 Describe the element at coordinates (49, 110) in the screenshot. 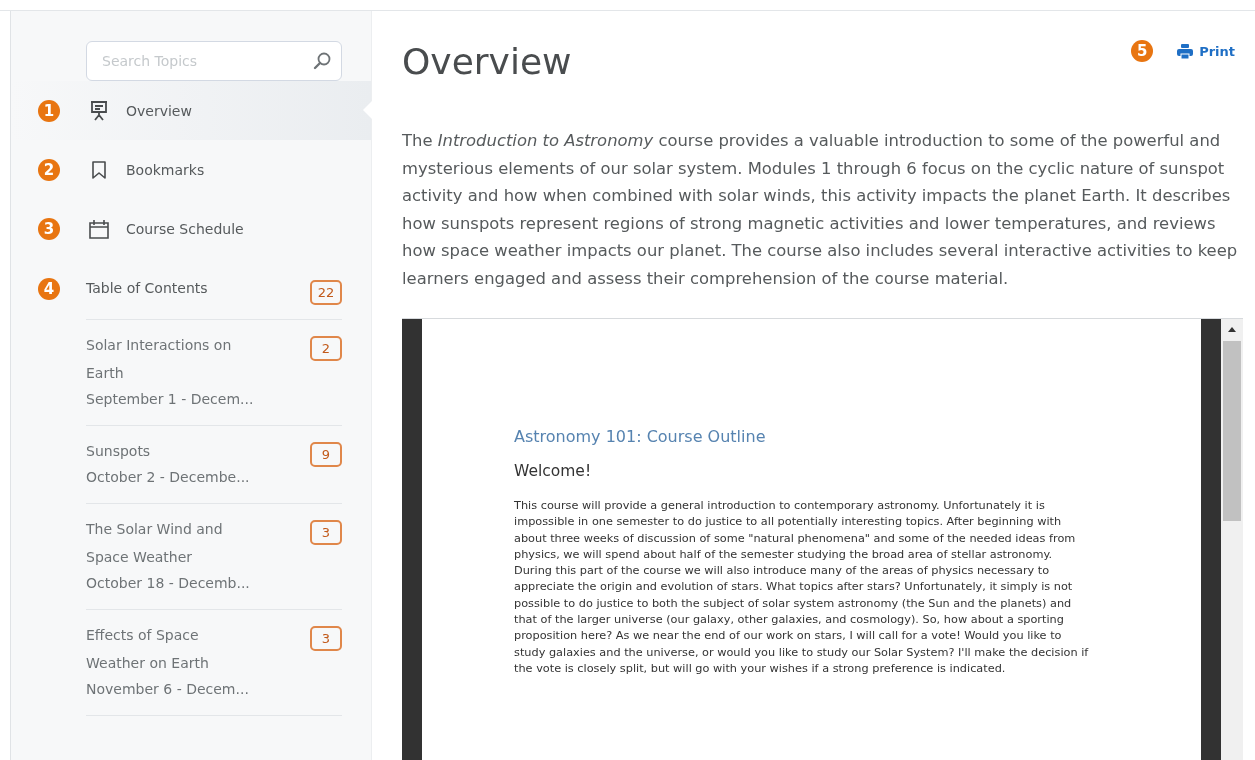

I see `callout-number: 1` at that location.